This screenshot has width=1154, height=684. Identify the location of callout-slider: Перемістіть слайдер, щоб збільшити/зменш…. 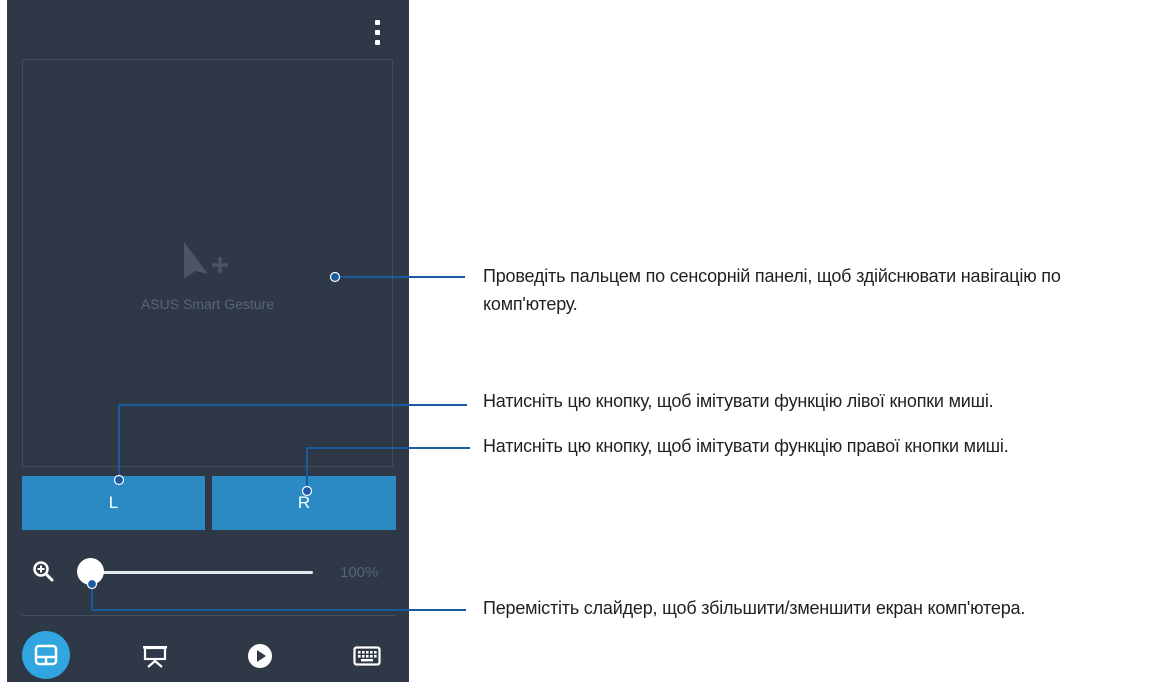
(754, 608).